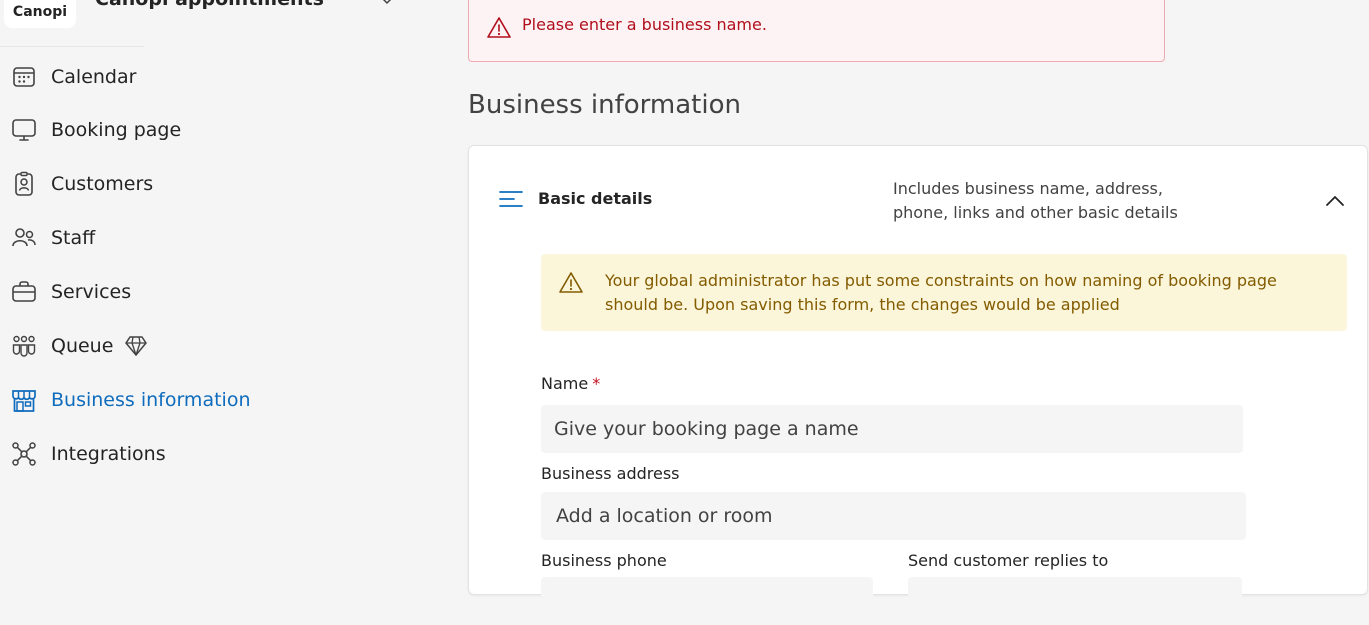 This screenshot has width=1369, height=625. What do you see at coordinates (209, 5) in the screenshot?
I see `app-title: Canopi appointments` at bounding box center [209, 5].